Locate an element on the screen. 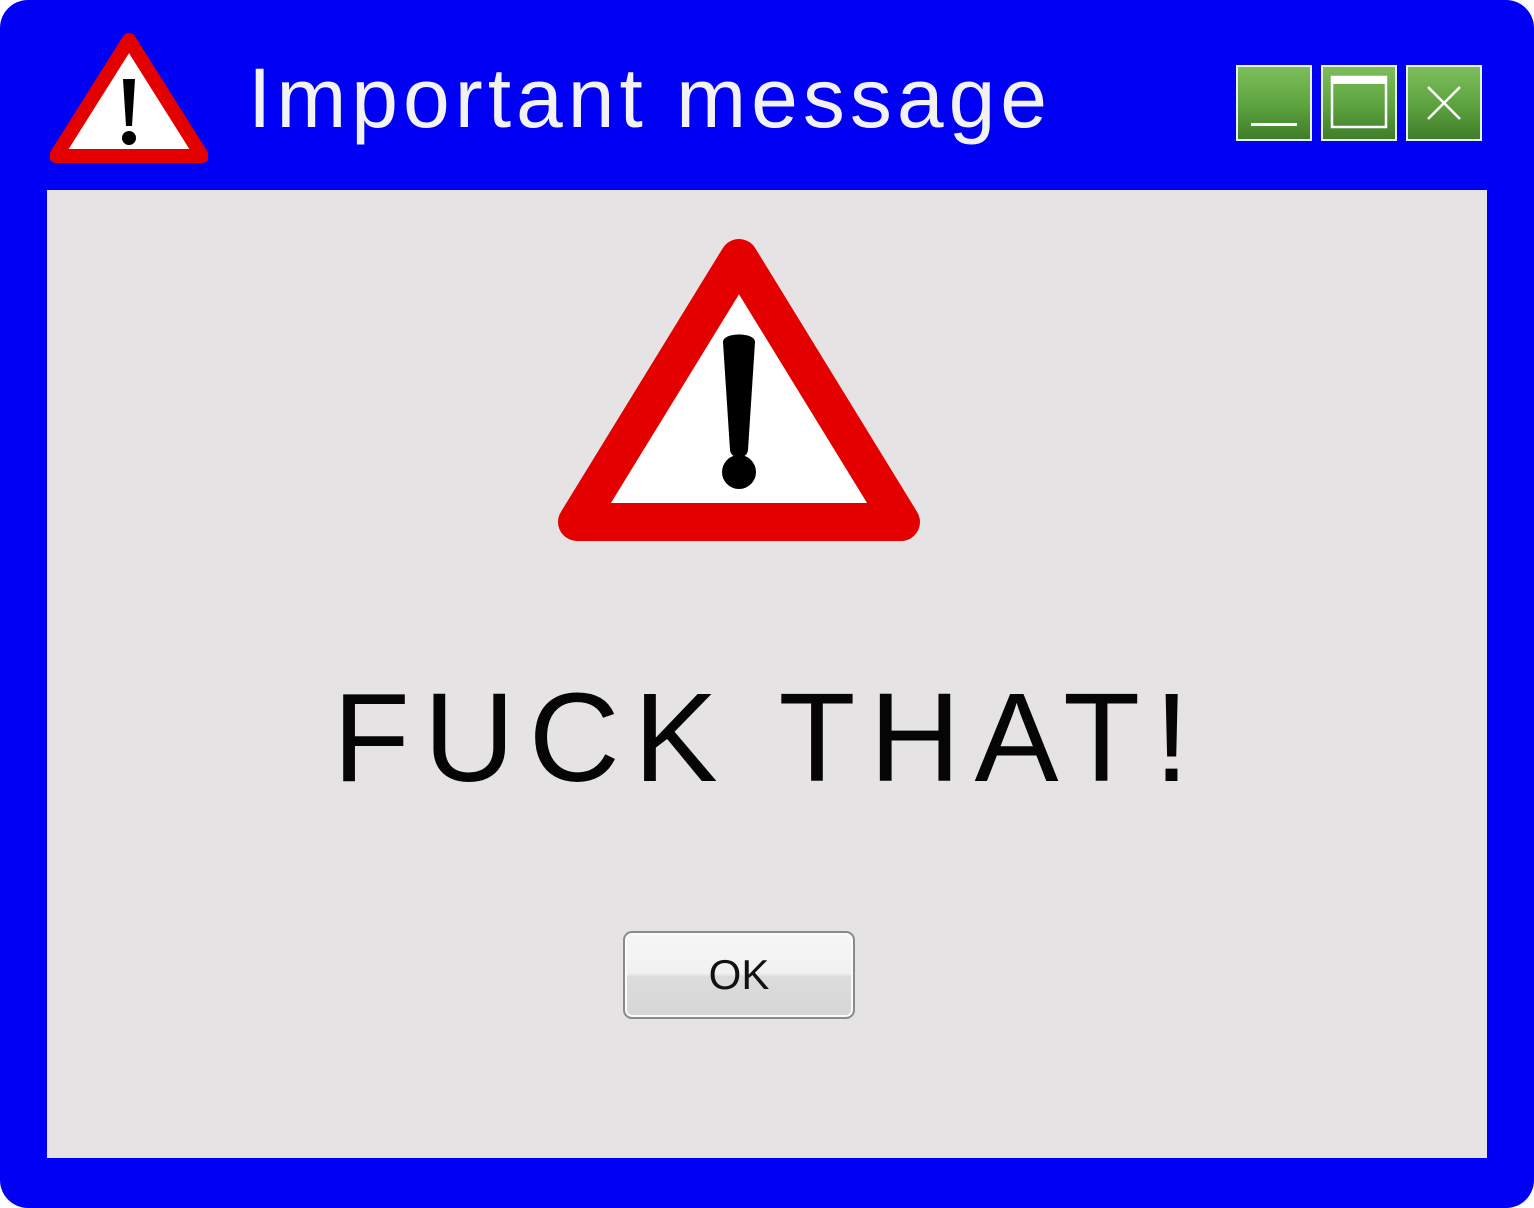 This screenshot has height=1208, width=1534. close-button is located at coordinates (1444, 103).